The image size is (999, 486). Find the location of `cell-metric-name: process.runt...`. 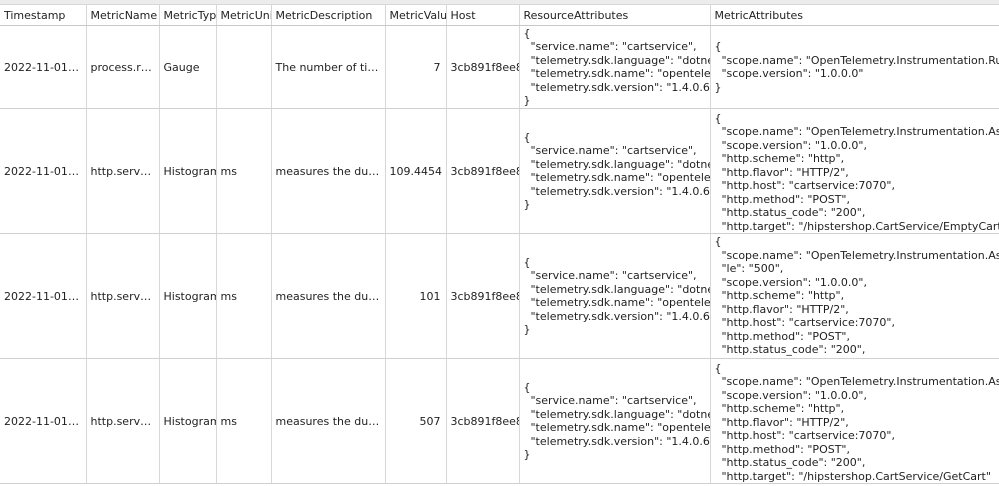

cell-metric-name: process.runt... is located at coordinates (123, 67).